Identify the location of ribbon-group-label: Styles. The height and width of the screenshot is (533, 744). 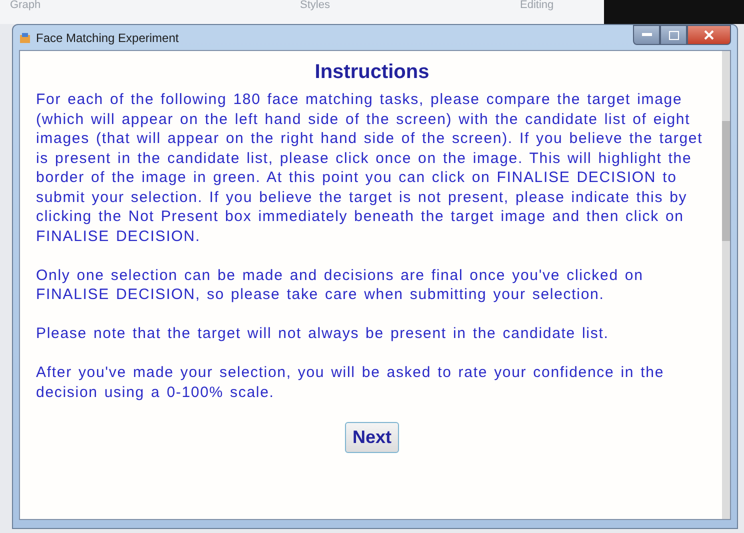
(315, 5).